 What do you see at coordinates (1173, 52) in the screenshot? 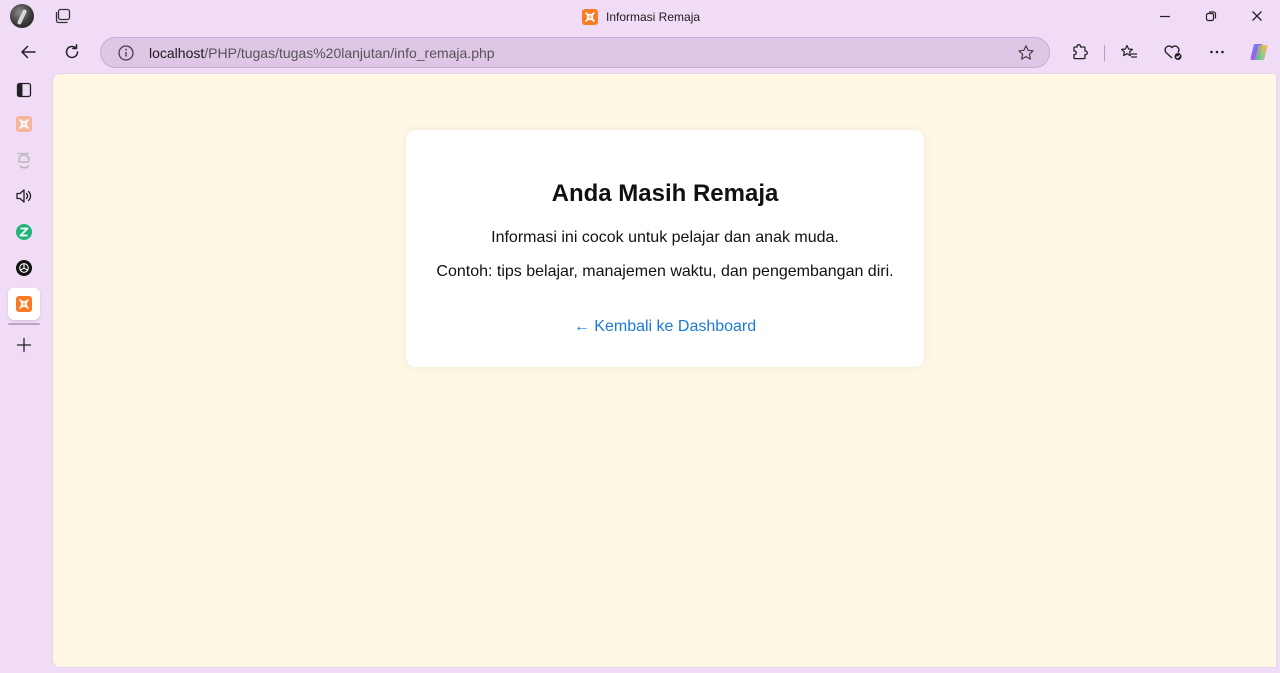
I see `browser-essentials-button` at bounding box center [1173, 52].